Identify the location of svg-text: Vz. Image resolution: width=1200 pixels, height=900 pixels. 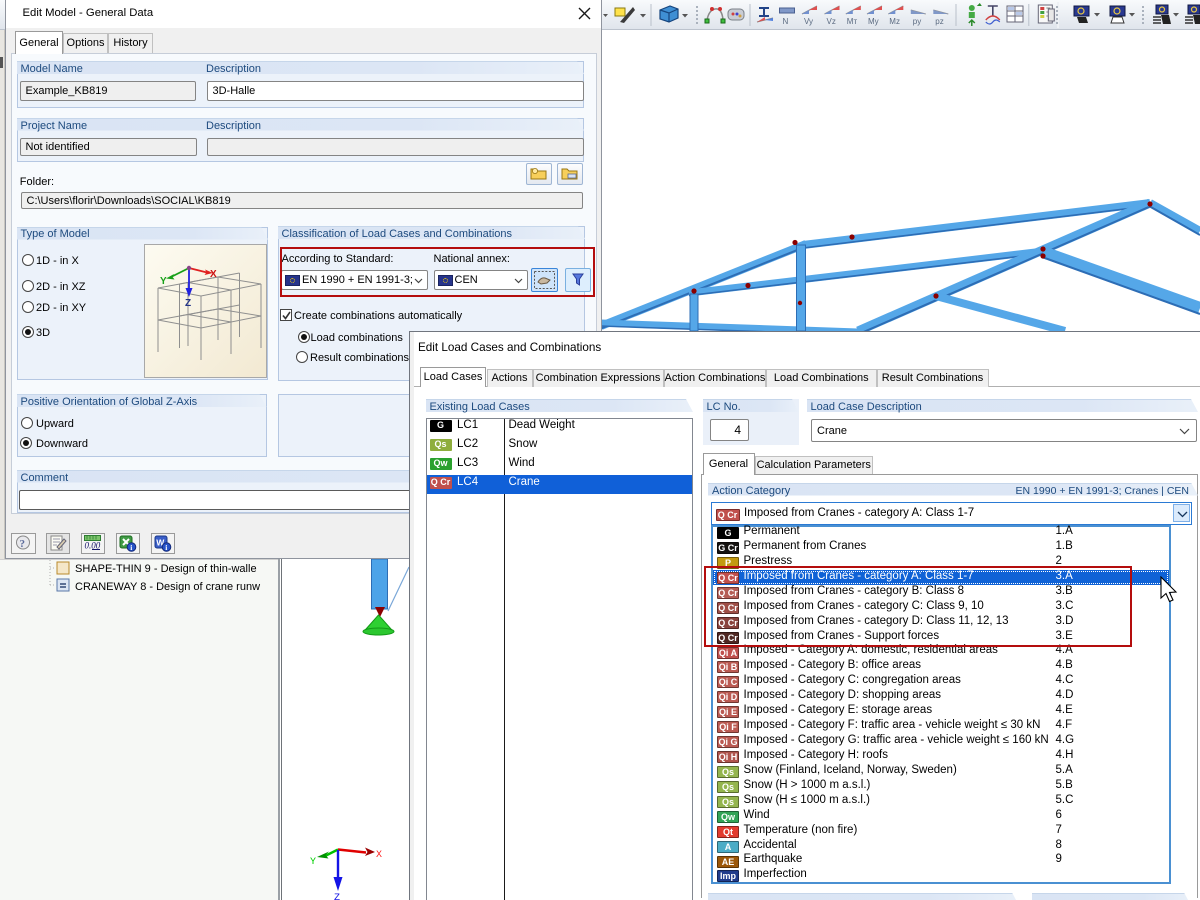
(831, 21).